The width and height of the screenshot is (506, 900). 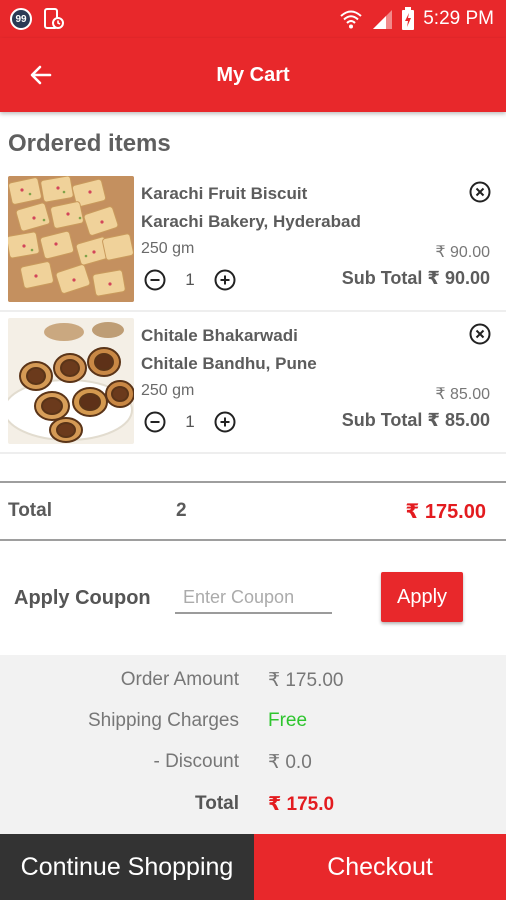 I want to click on continue-shopping-button: Continue Shopping, so click(x=127, y=867).